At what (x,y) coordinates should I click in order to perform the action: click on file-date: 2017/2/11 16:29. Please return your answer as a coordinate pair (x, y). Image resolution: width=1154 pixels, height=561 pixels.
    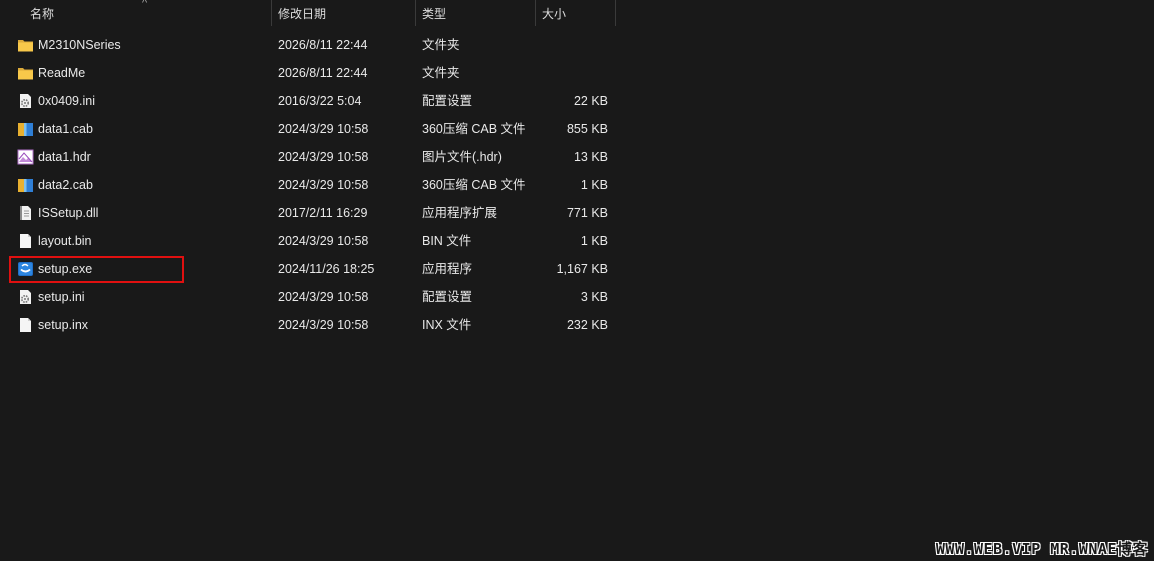
    Looking at the image, I should click on (323, 213).